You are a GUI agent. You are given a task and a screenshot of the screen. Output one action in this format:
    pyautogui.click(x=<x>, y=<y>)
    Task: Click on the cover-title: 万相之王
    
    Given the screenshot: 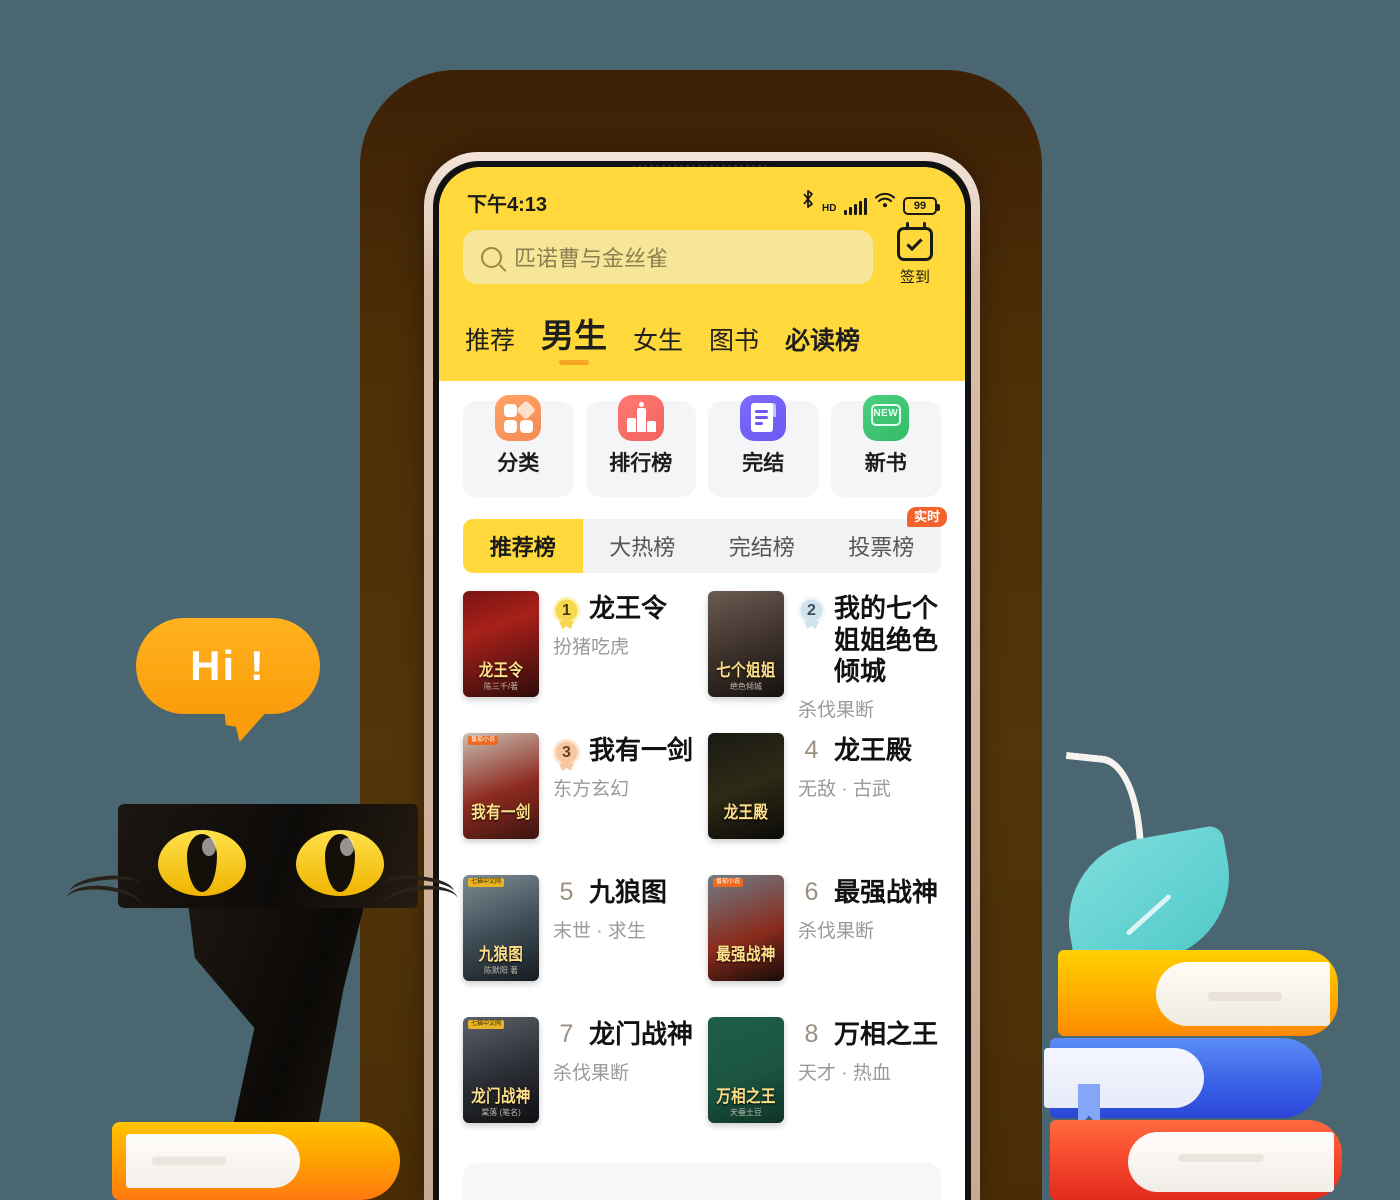 What is the action you would take?
    pyautogui.click(x=746, y=1096)
    